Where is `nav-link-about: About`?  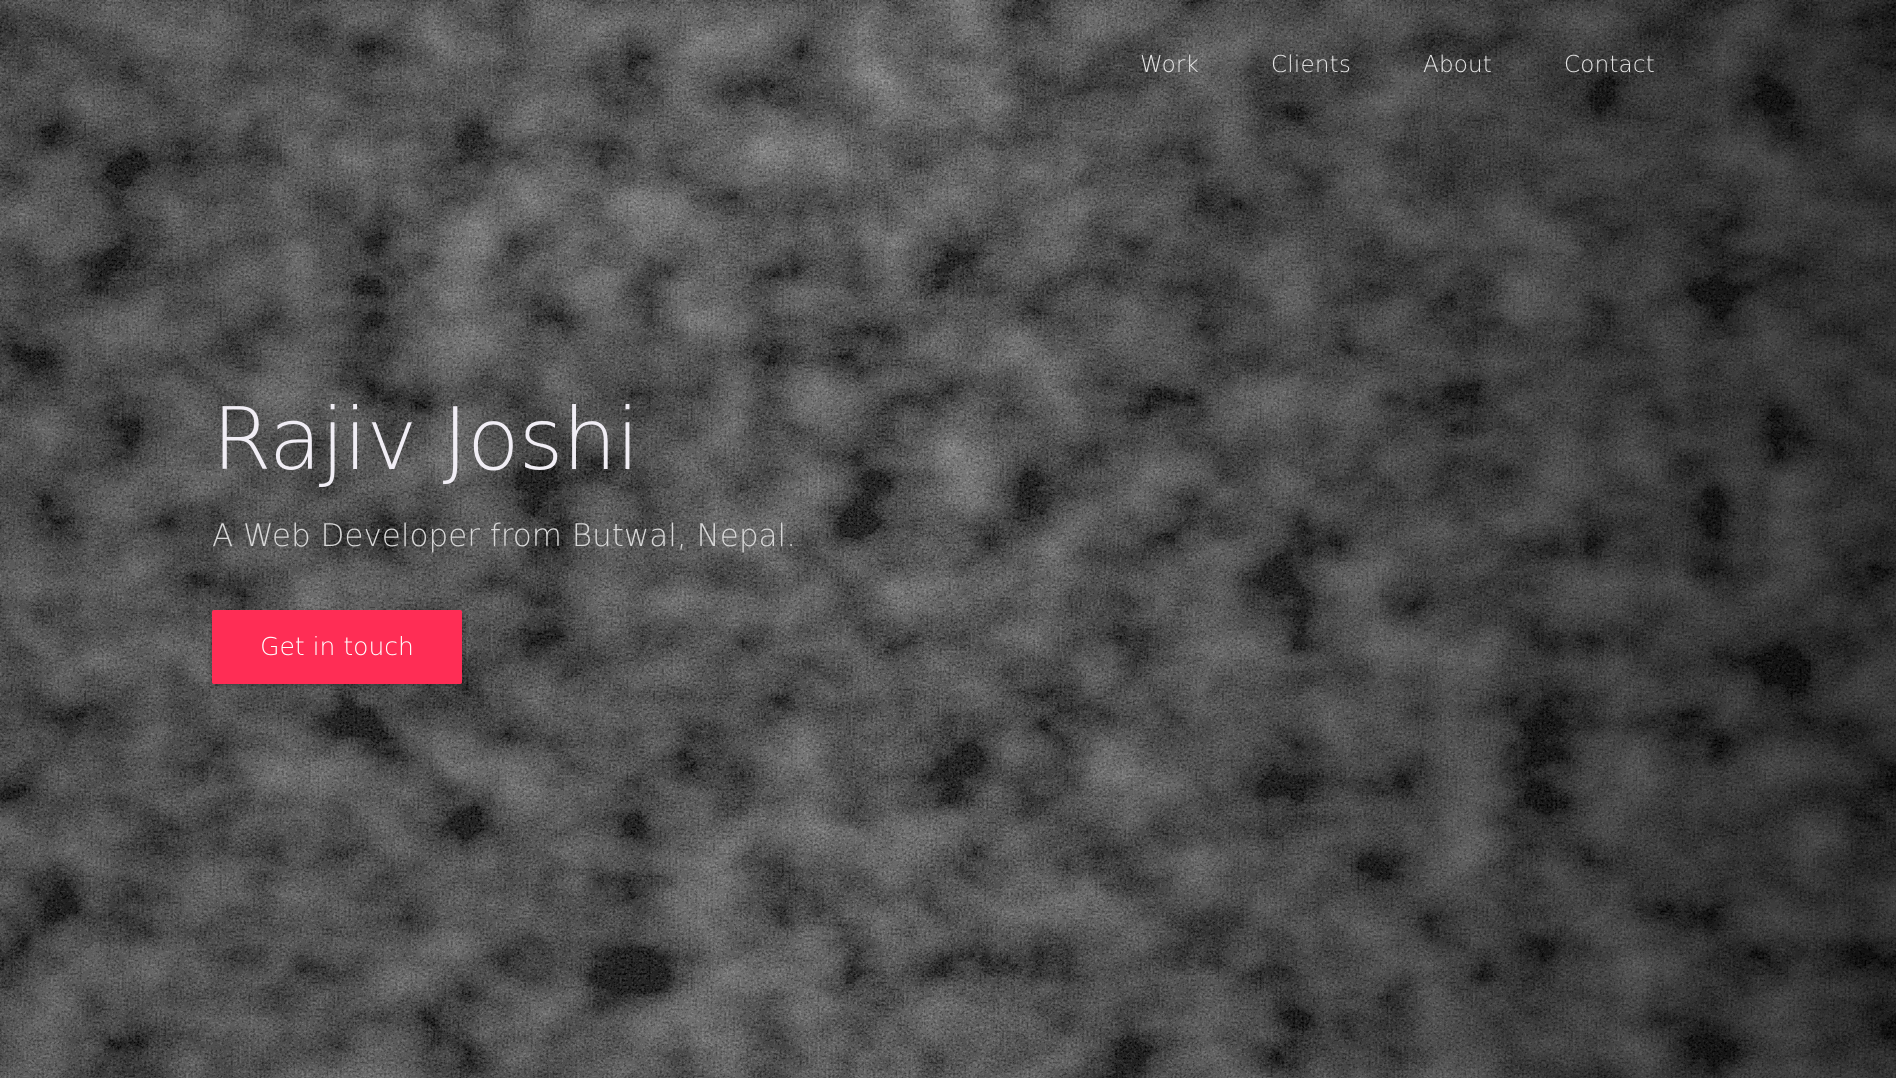 nav-link-about: About is located at coordinates (1457, 65).